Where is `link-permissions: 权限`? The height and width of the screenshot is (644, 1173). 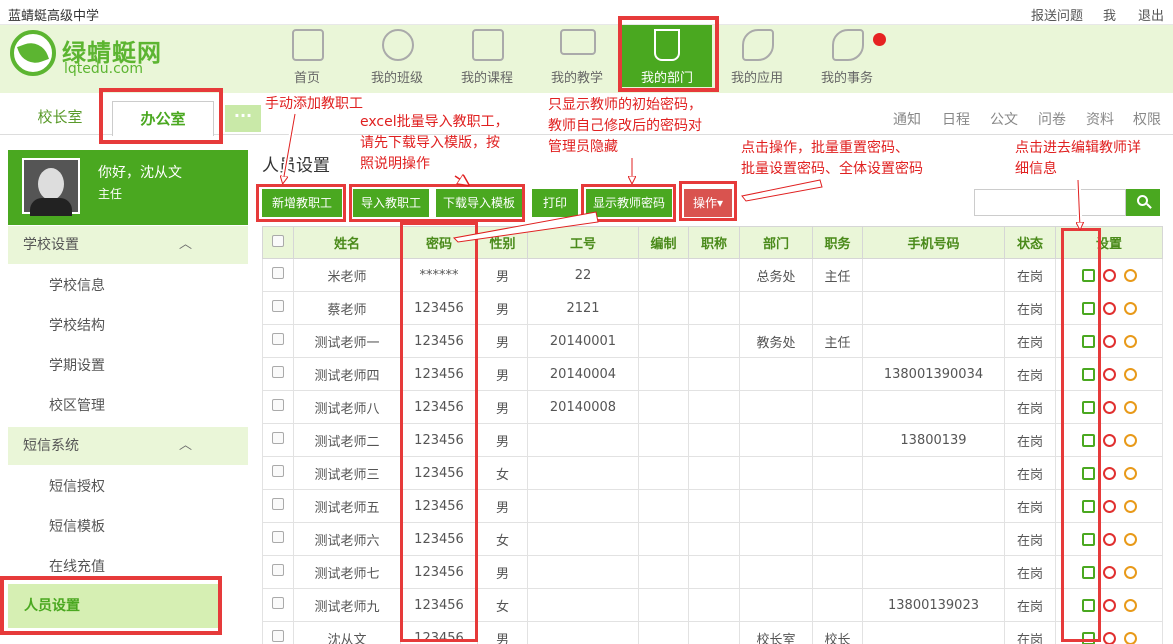 link-permissions: 权限 is located at coordinates (1147, 119).